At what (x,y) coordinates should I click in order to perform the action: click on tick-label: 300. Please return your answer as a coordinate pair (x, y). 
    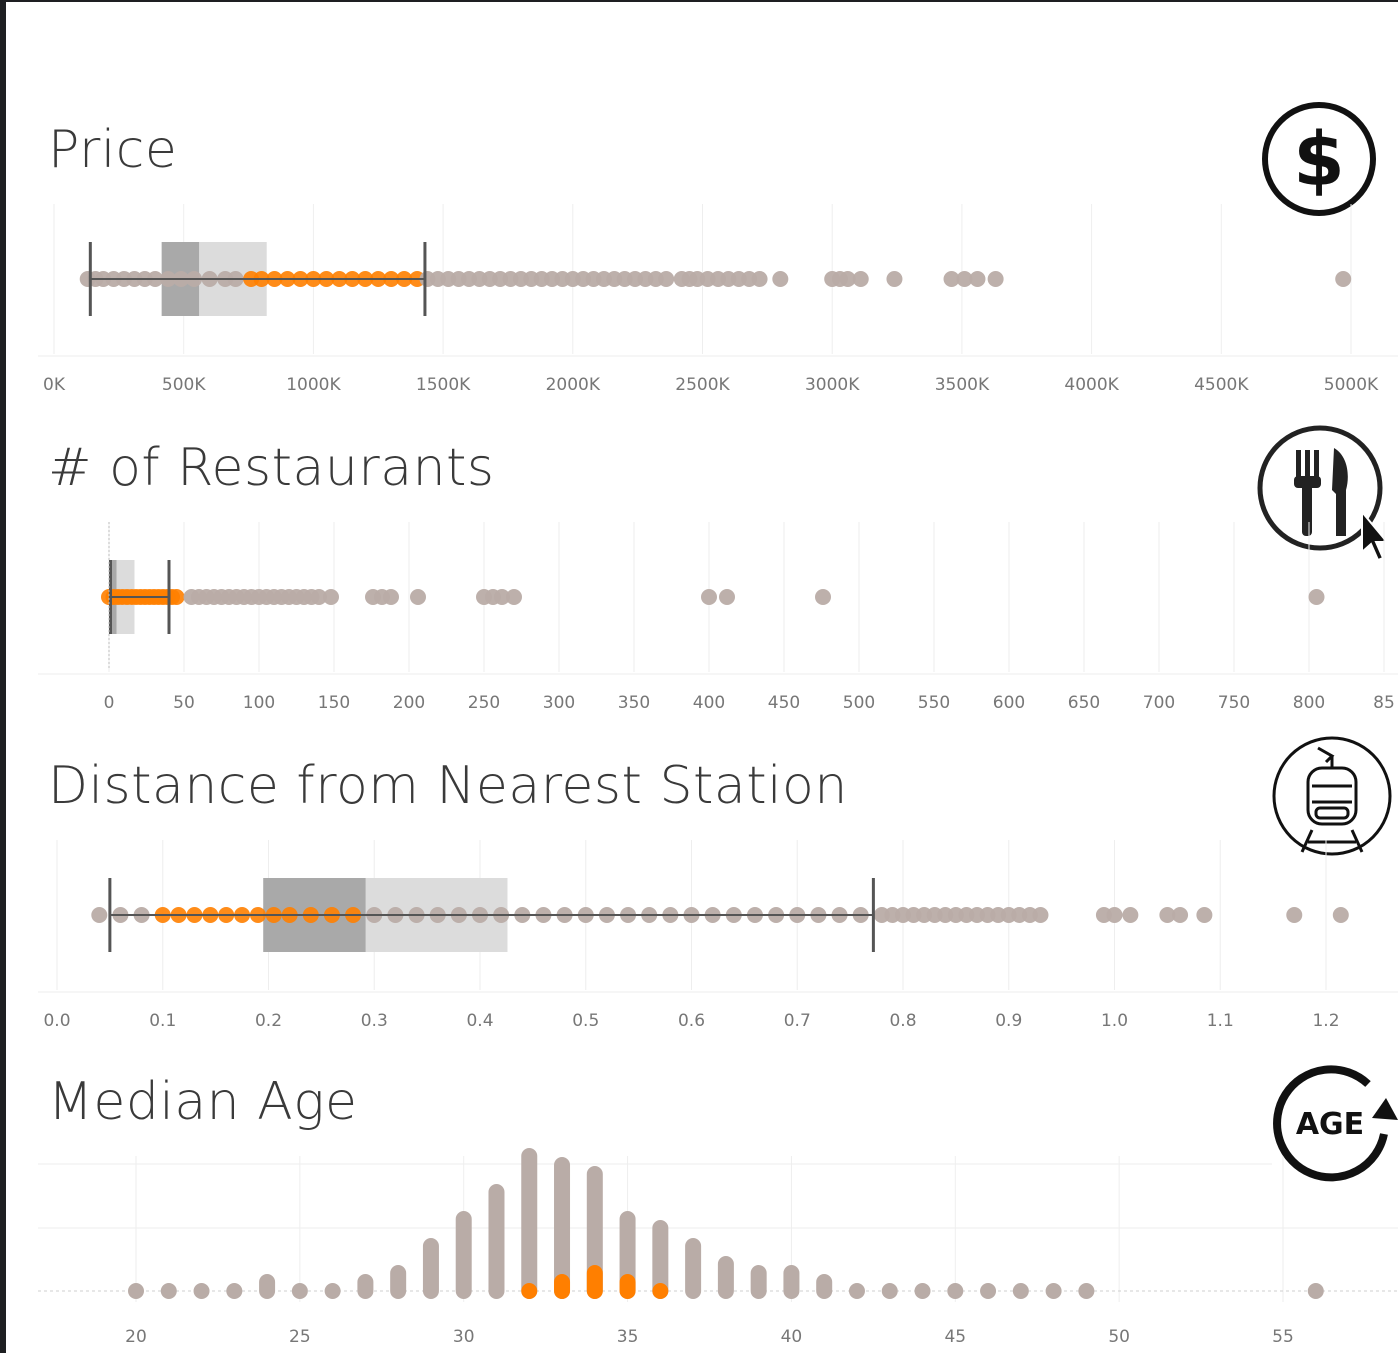
    Looking at the image, I should click on (559, 703).